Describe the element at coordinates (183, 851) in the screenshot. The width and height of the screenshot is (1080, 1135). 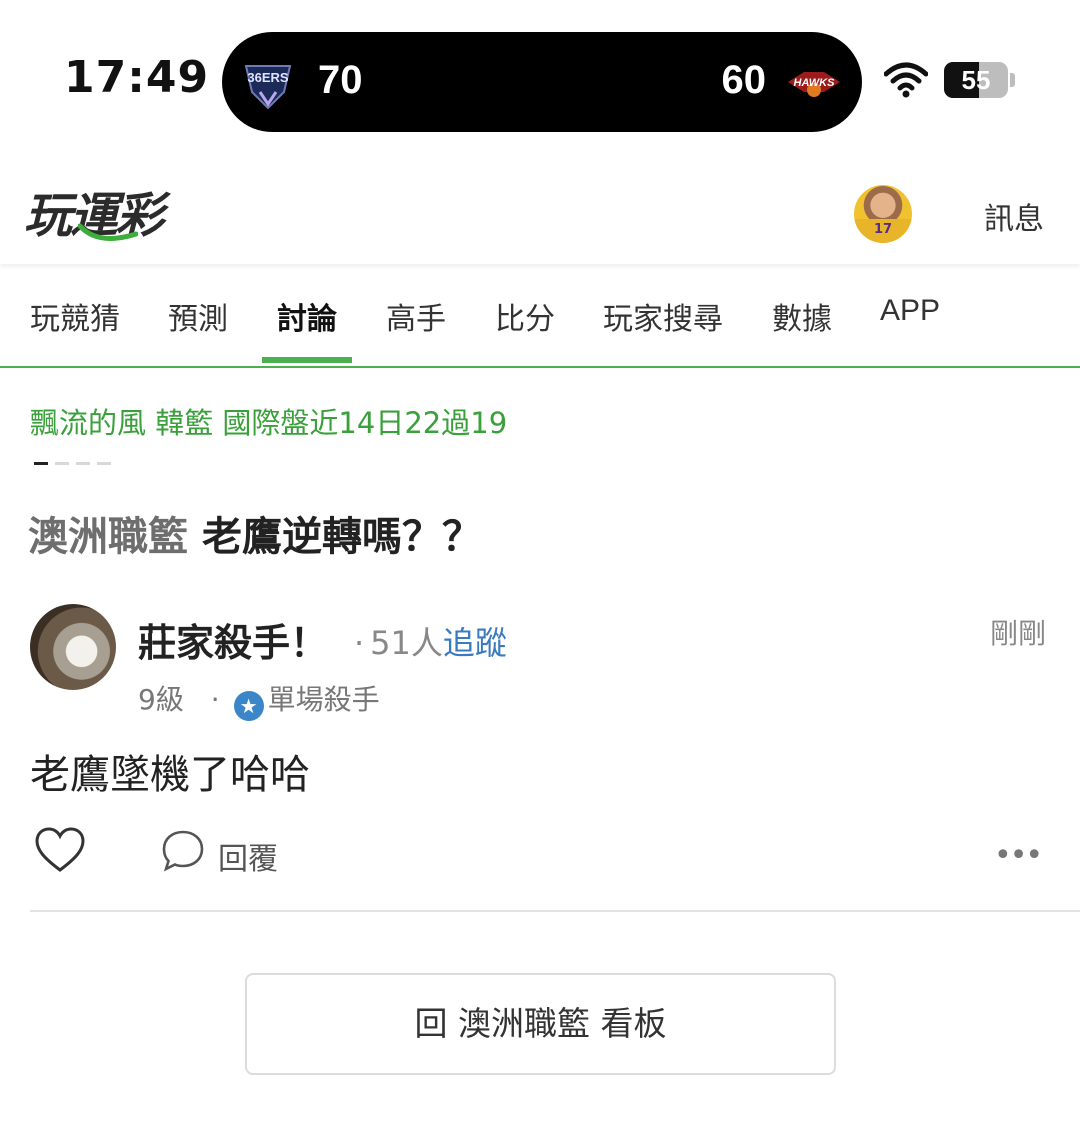
I see `comment-bubble-icon` at that location.